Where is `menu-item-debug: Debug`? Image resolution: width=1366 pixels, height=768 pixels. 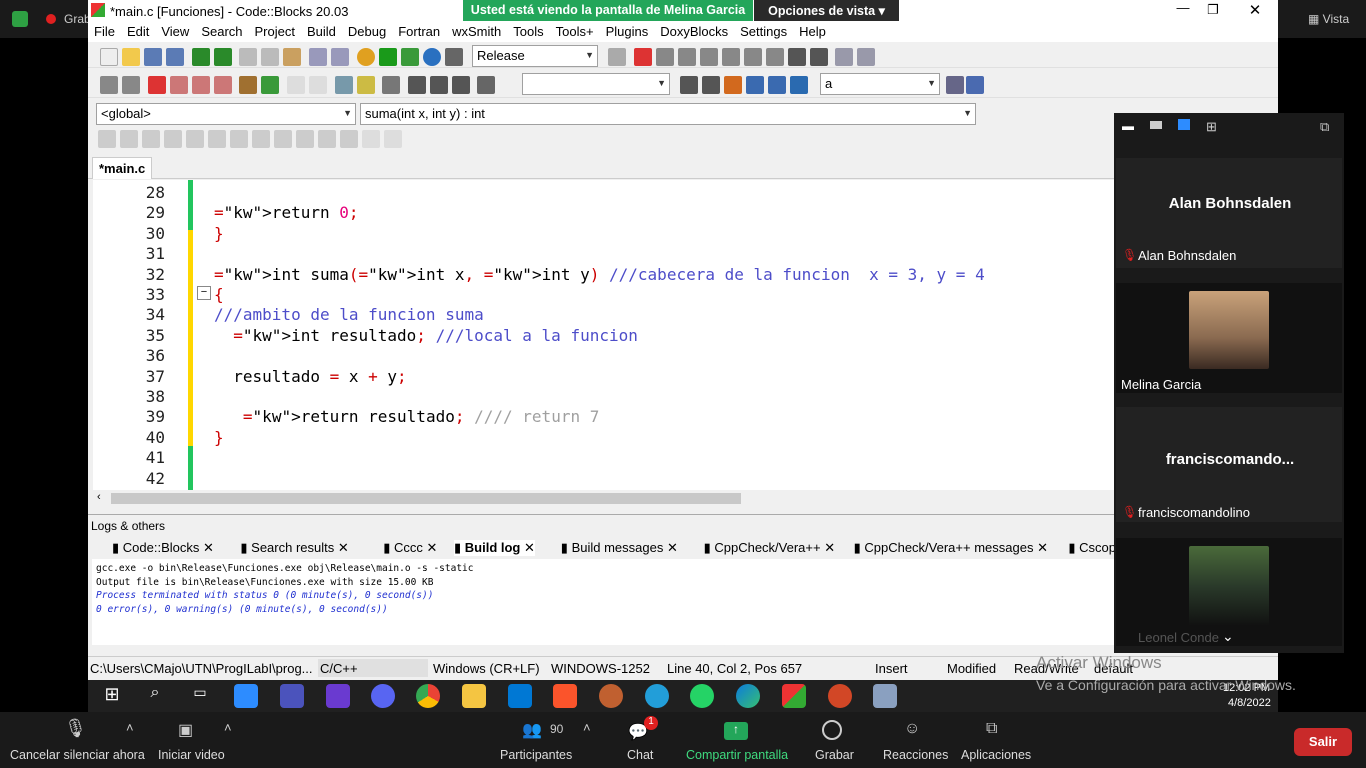
menu-item-debug: Debug is located at coordinates (367, 30).